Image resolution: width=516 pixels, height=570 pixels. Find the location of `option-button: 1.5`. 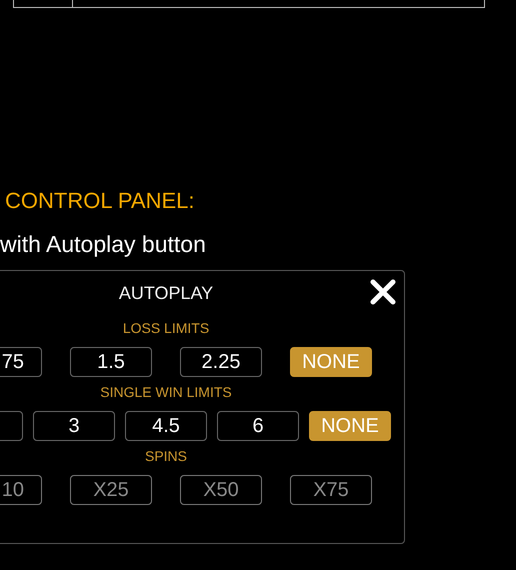

option-button: 1.5 is located at coordinates (111, 362).